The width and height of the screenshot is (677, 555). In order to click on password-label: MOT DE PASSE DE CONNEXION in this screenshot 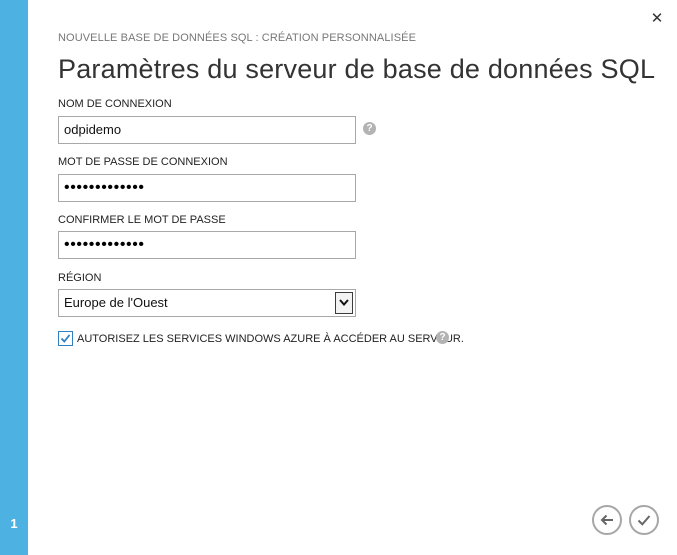, I will do `click(143, 162)`.